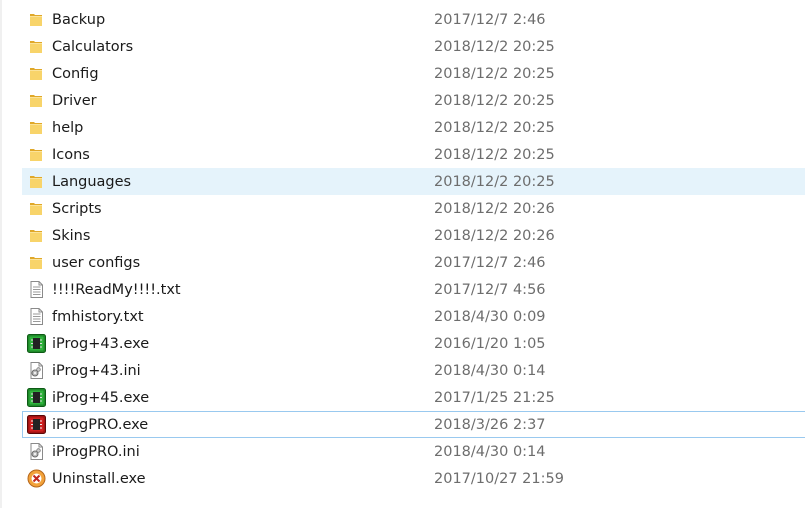 The image size is (805, 508). What do you see at coordinates (413, 181) in the screenshot?
I see `file-row: Languages 2018/12/2 20:25` at bounding box center [413, 181].